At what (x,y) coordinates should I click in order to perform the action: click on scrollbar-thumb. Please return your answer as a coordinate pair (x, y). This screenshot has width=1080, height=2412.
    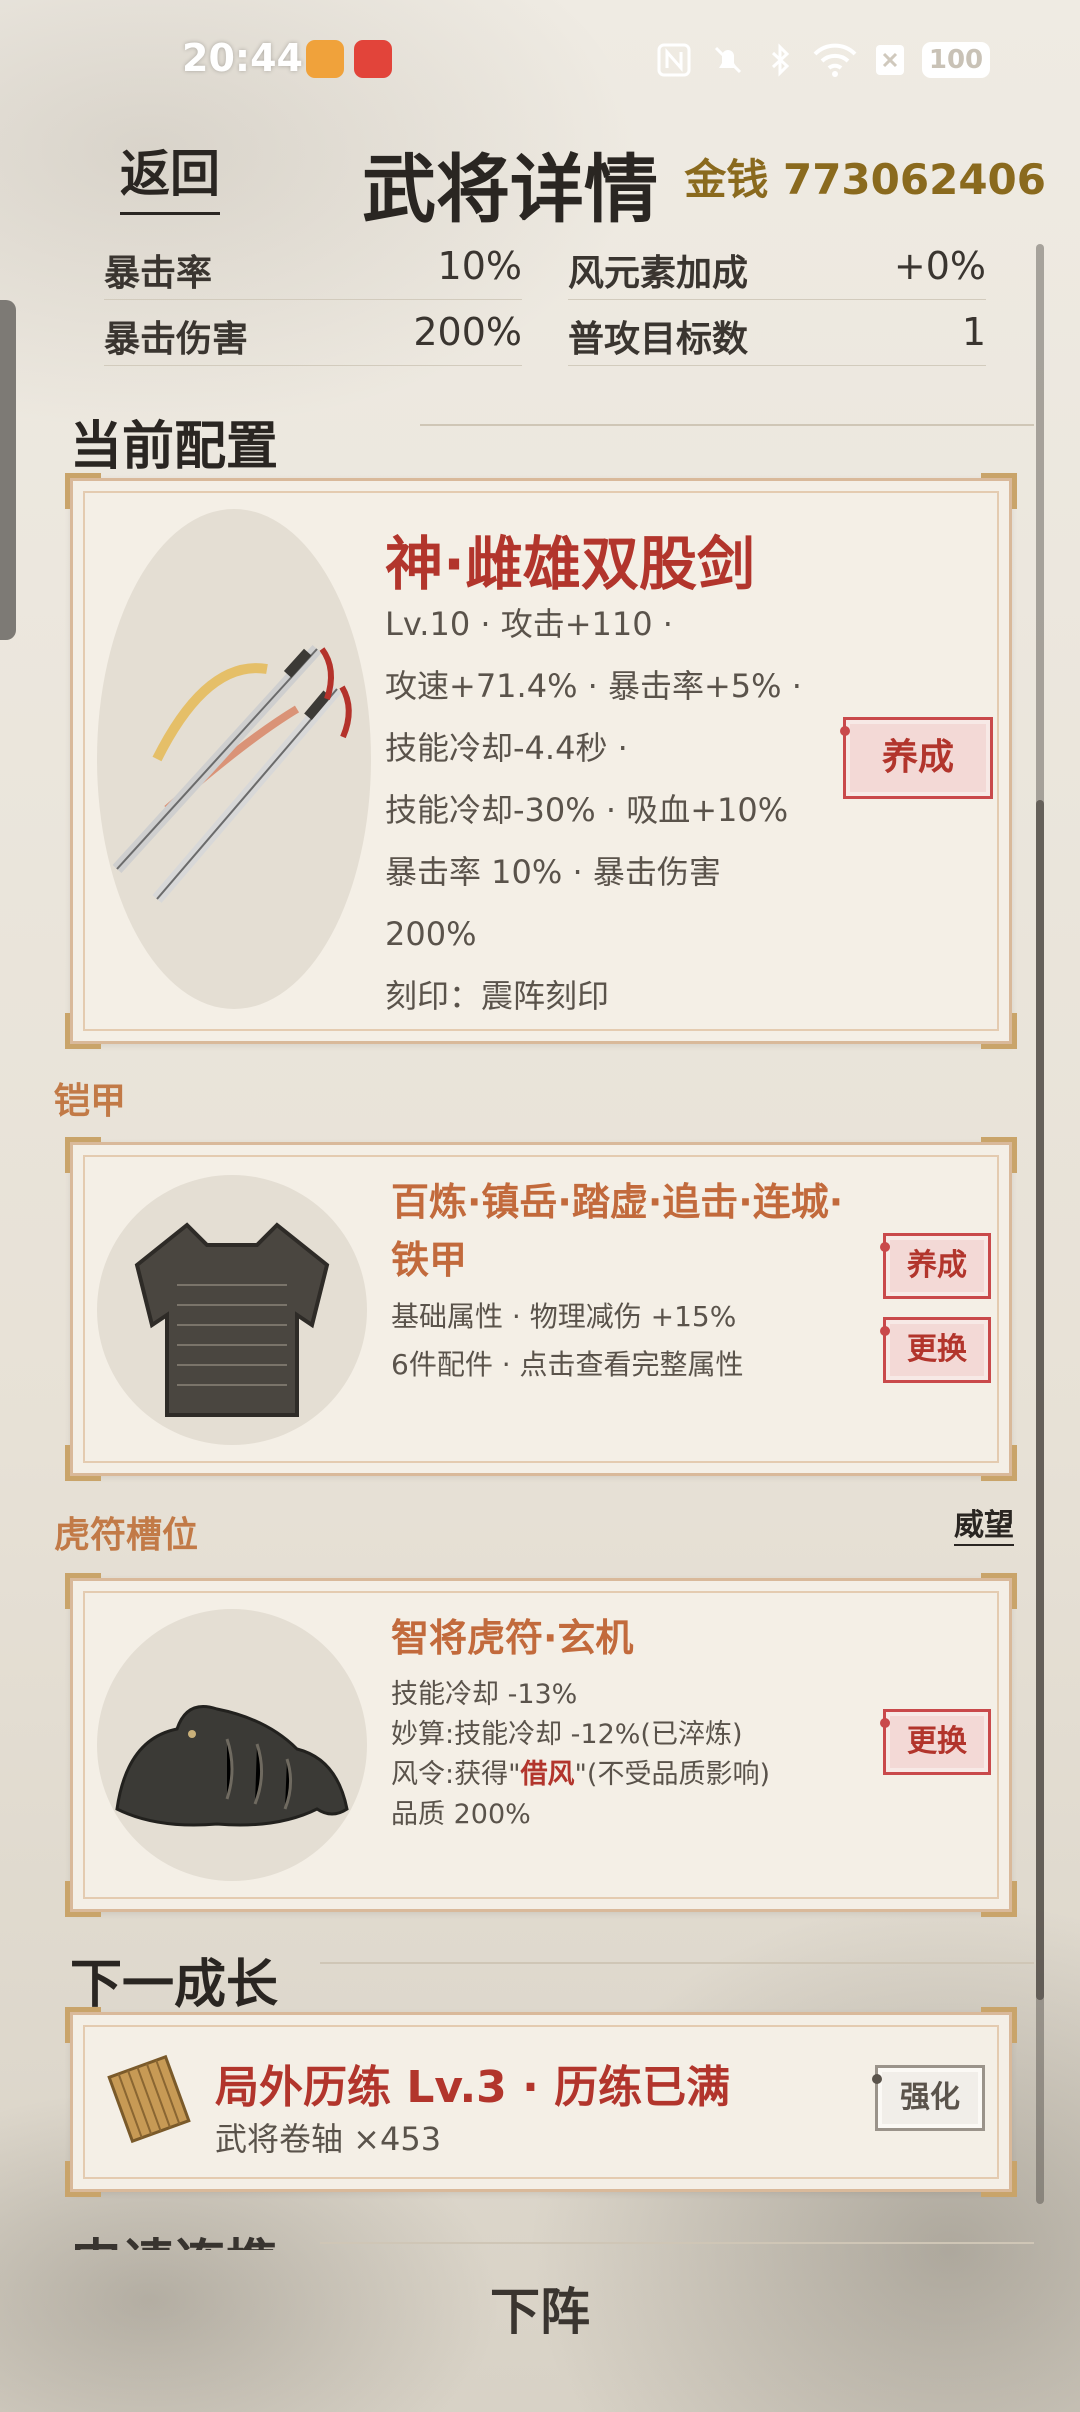
    Looking at the image, I should click on (1040, 1400).